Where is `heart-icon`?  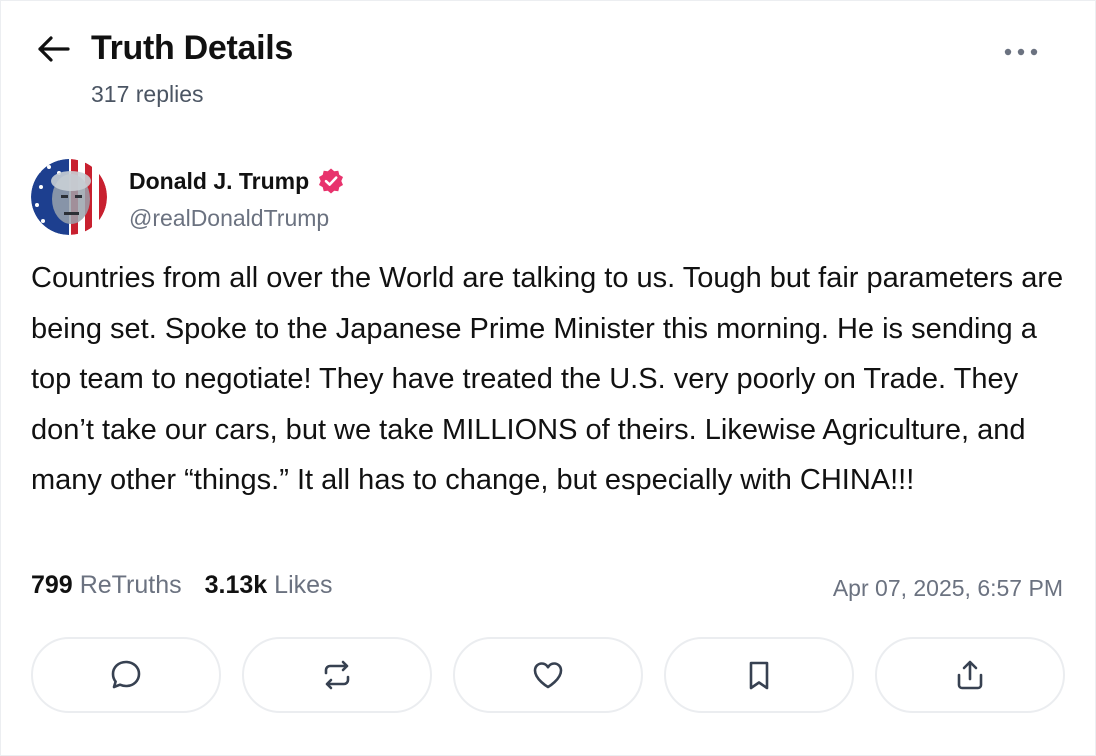
heart-icon is located at coordinates (548, 675).